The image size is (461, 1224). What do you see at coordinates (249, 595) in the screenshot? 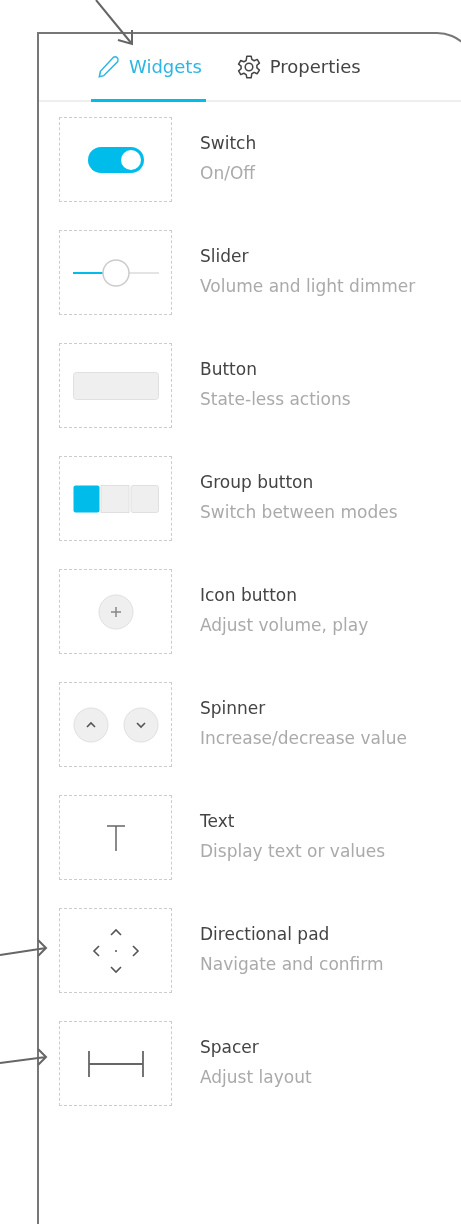
I see `widget-title: Icon button` at bounding box center [249, 595].